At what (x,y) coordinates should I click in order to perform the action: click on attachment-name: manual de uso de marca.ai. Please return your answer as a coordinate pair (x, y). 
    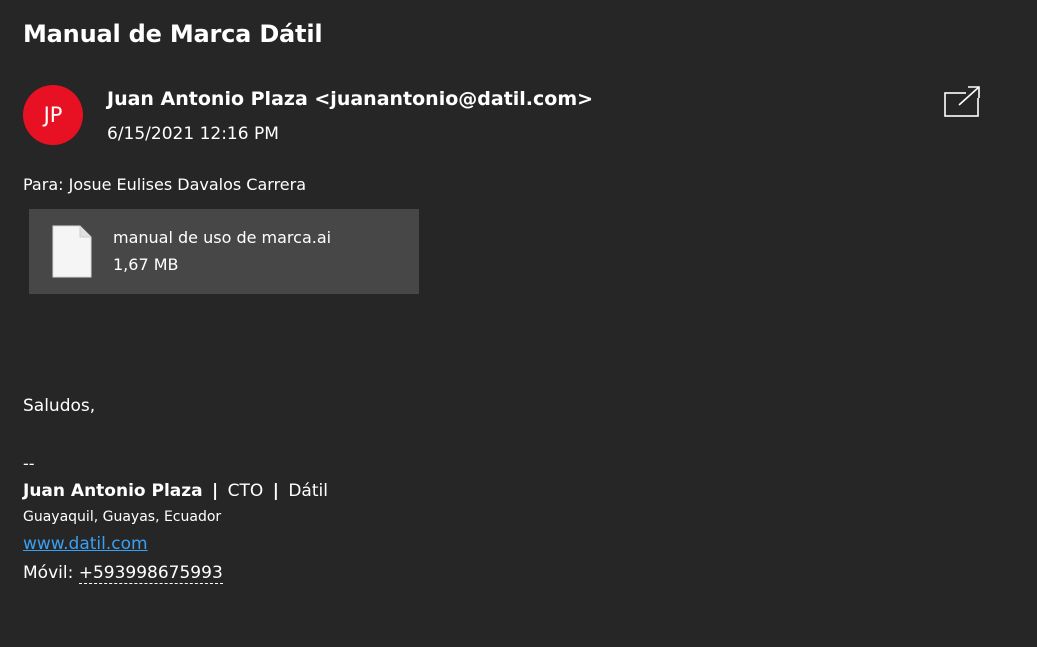
    Looking at the image, I should click on (222, 237).